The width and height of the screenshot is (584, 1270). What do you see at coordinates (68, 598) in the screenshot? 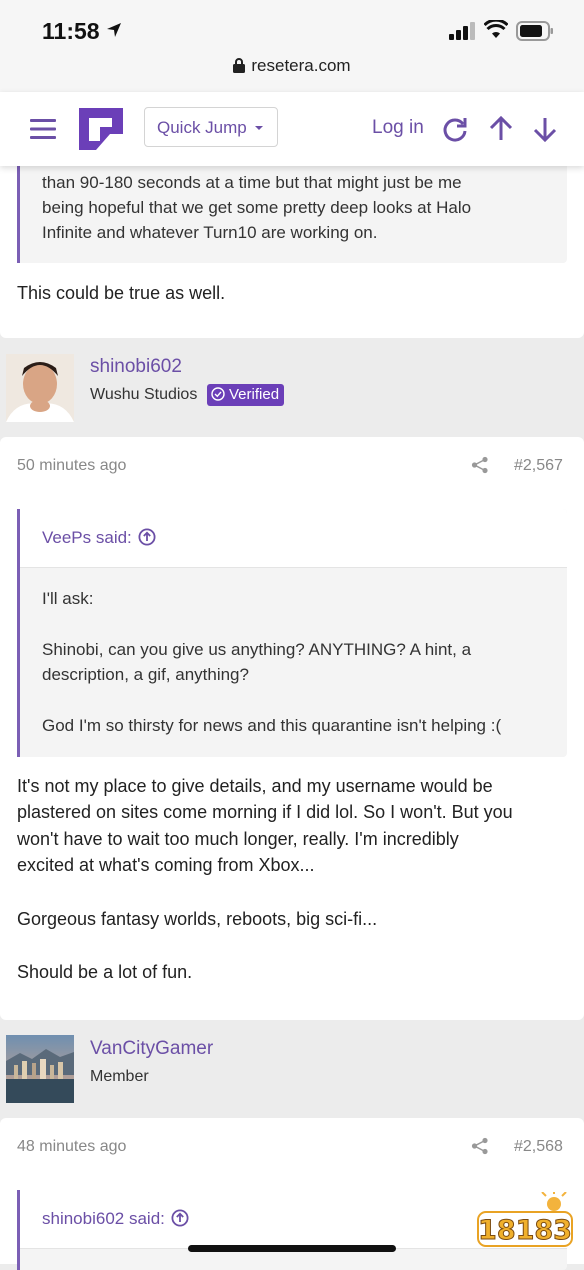
I see `quote-line: I'll ask:` at bounding box center [68, 598].